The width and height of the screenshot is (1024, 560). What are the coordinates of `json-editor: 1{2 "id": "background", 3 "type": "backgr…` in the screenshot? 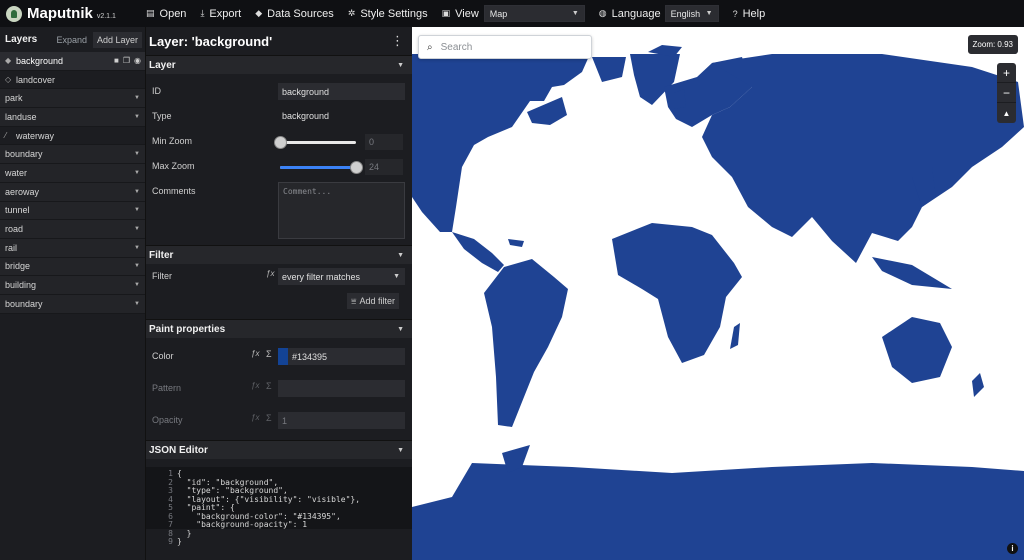 It's located at (279, 506).